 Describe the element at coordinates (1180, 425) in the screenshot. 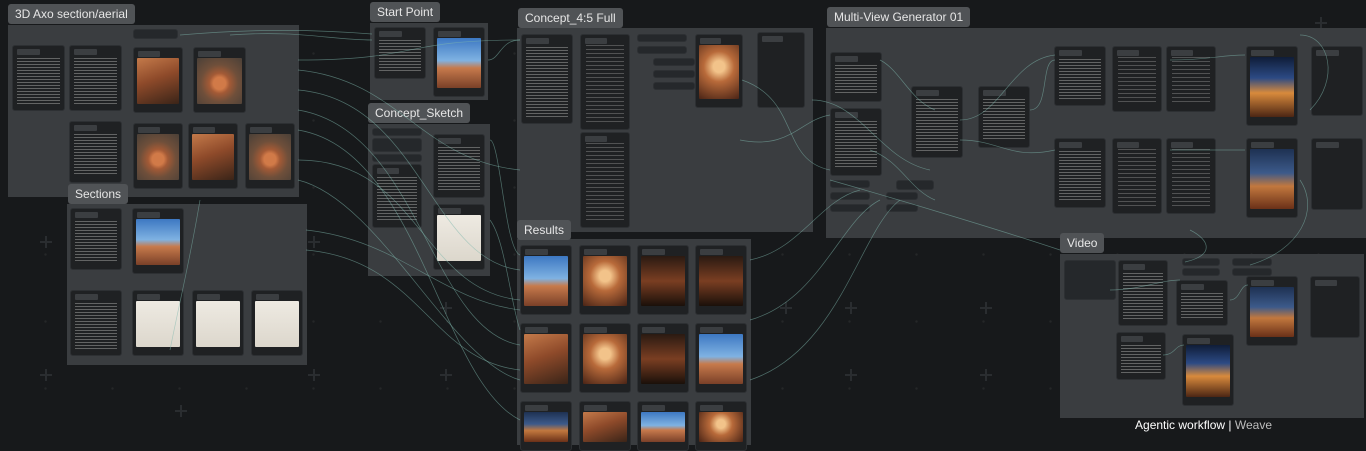

I see `watermark-text: Agentic workflow` at that location.